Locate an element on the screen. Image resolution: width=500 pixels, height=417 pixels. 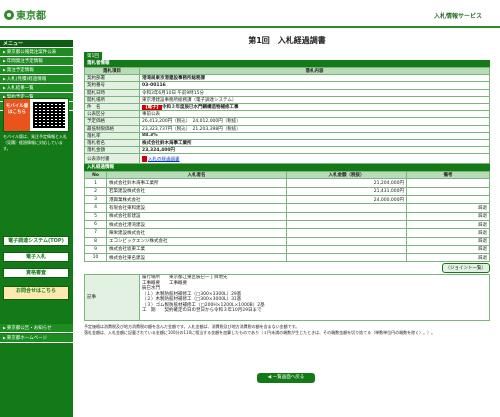
logo-text: 東京都 is located at coordinates (31, 16).